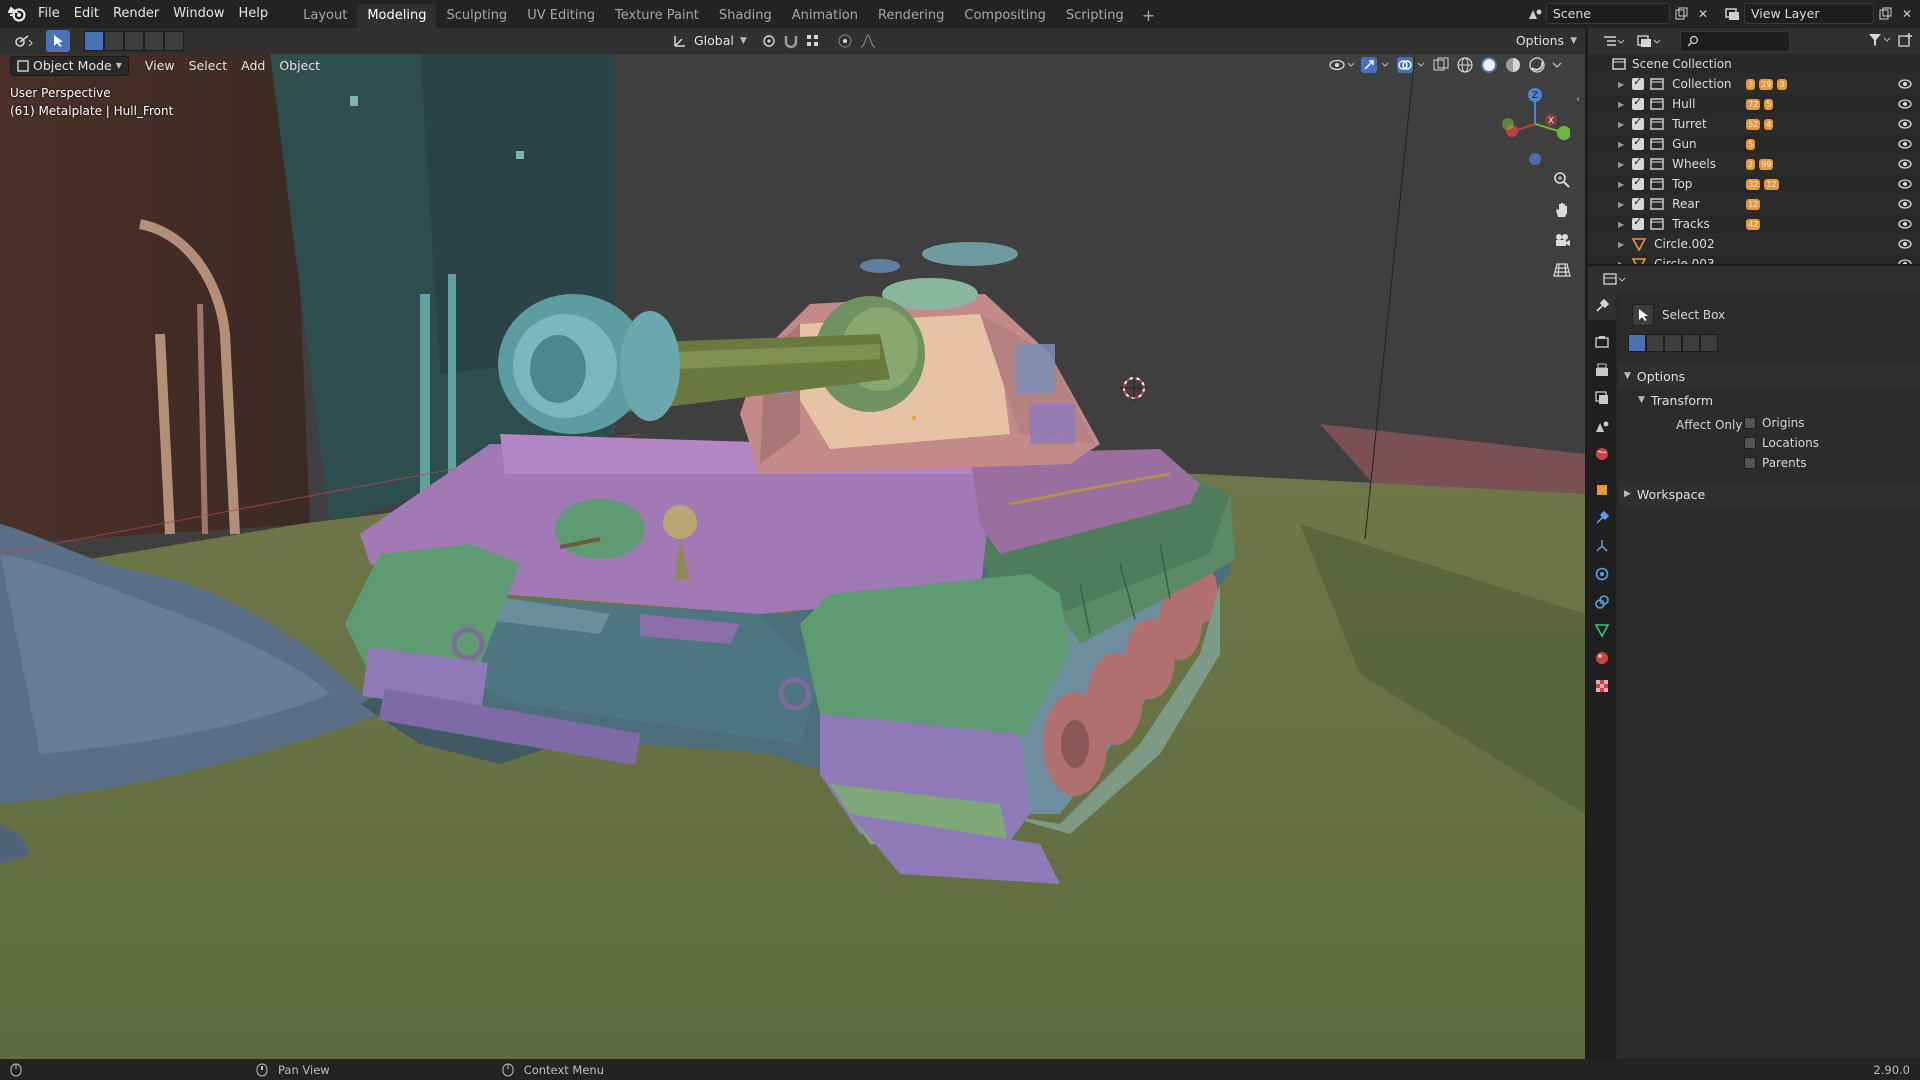  What do you see at coordinates (1907, 13) in the screenshot?
I see `delete-view-layer-icon: ✕` at bounding box center [1907, 13].